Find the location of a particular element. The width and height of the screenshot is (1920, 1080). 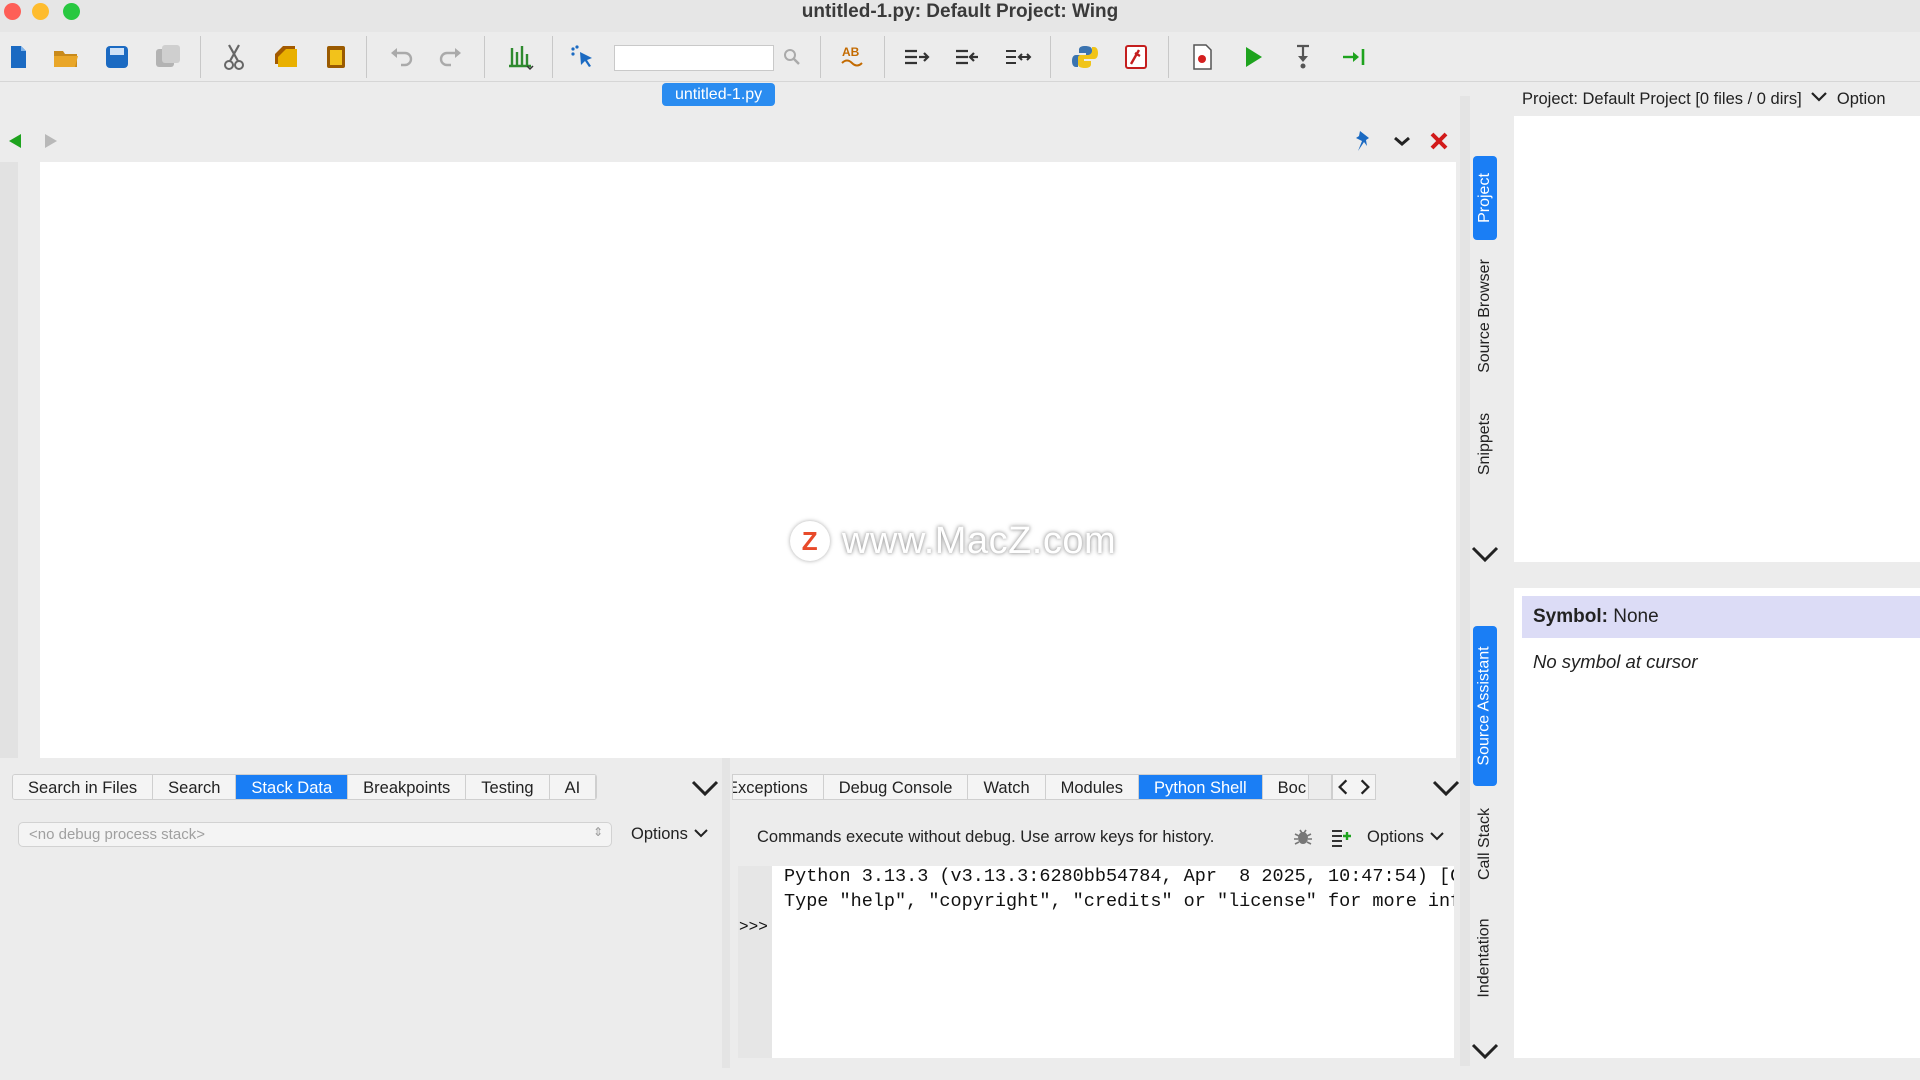

debug-stack-select: <no debug process stack> ⇕ is located at coordinates (315, 834).